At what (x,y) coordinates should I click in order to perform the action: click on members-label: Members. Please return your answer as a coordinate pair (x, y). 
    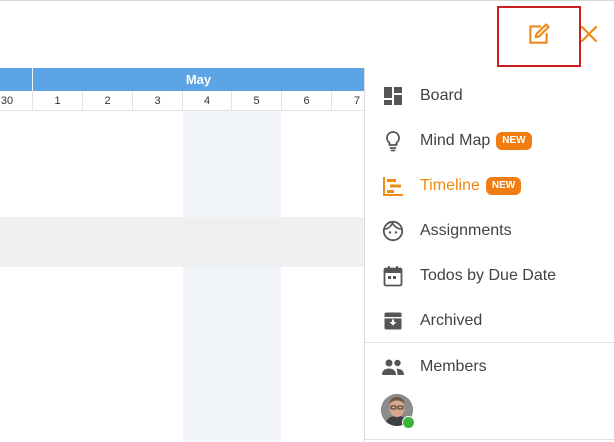
    Looking at the image, I should click on (453, 366).